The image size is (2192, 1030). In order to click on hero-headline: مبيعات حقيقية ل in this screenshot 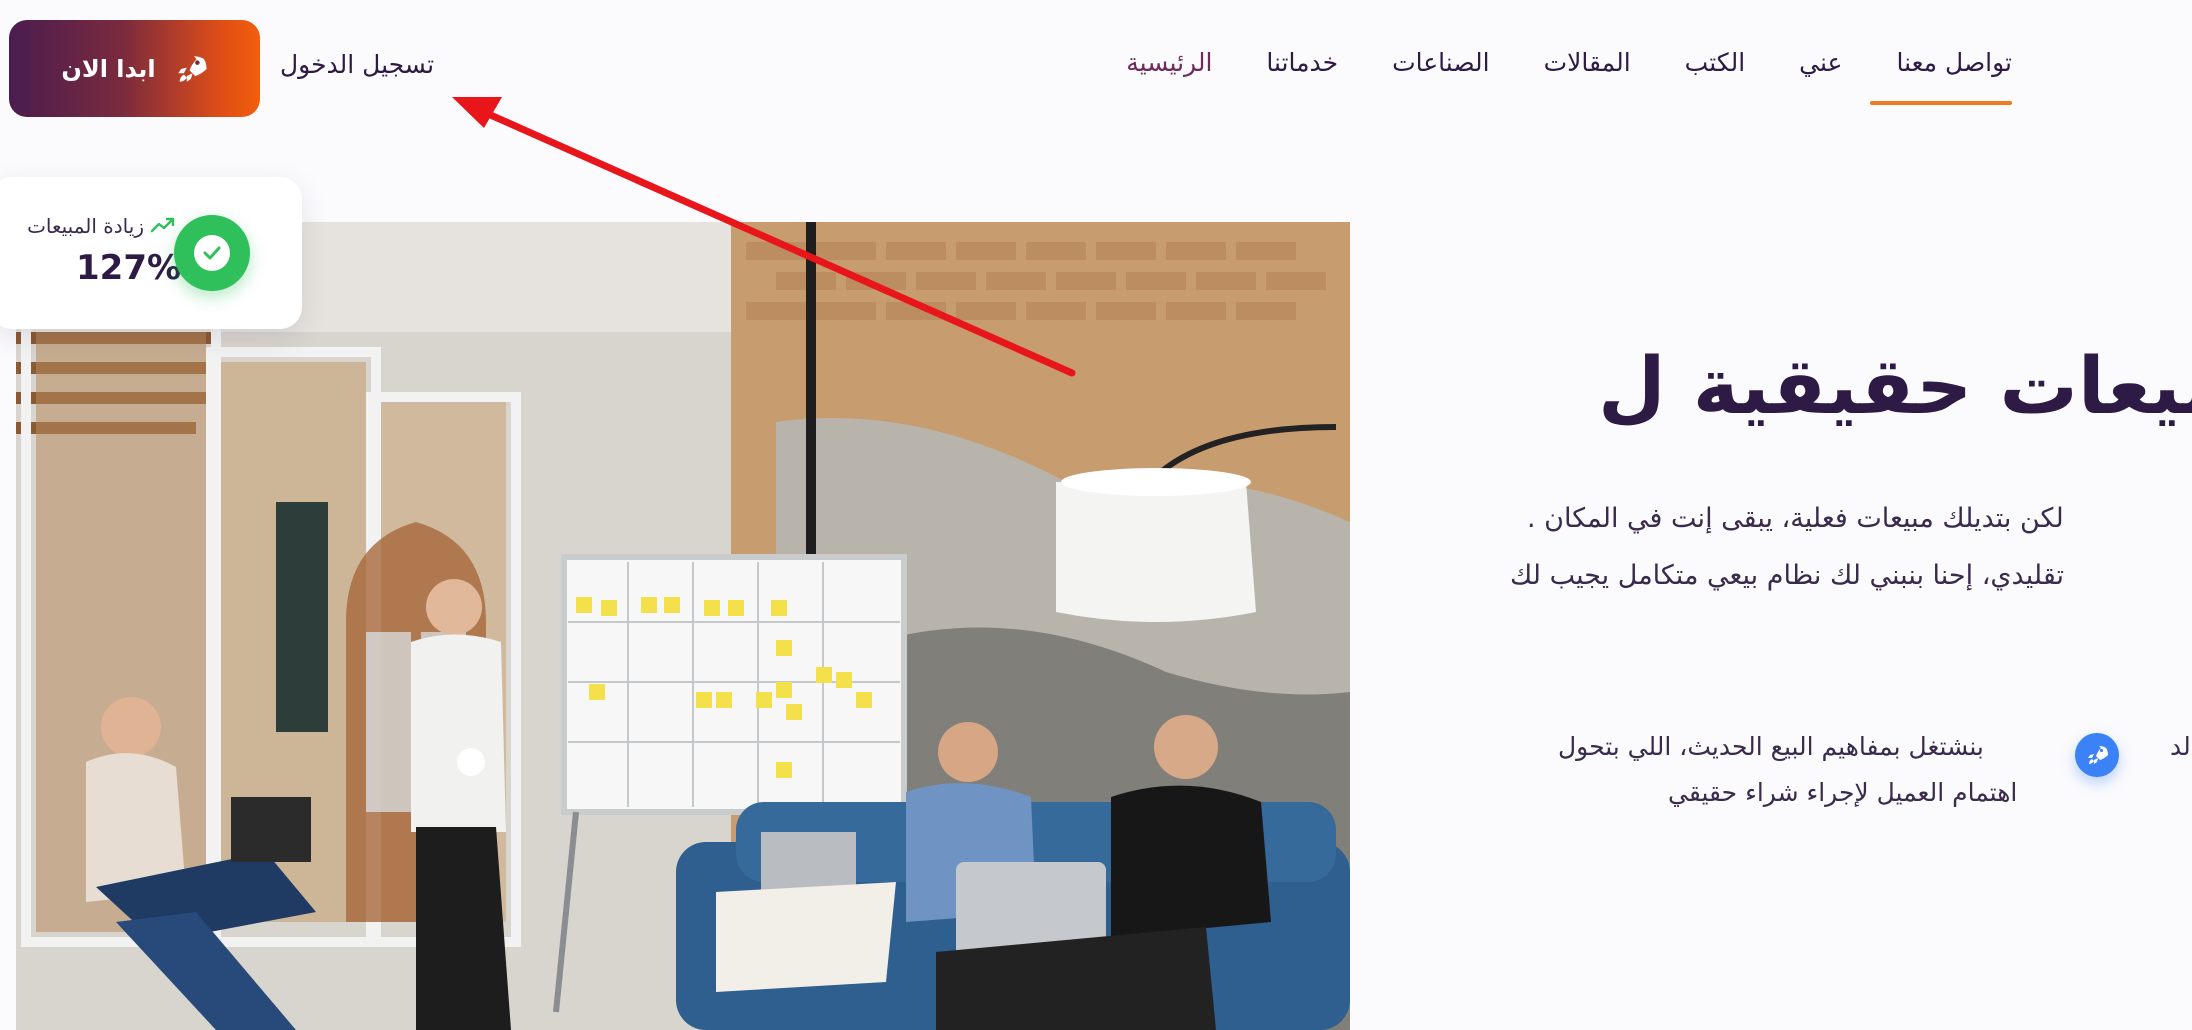, I will do `click(1895, 387)`.